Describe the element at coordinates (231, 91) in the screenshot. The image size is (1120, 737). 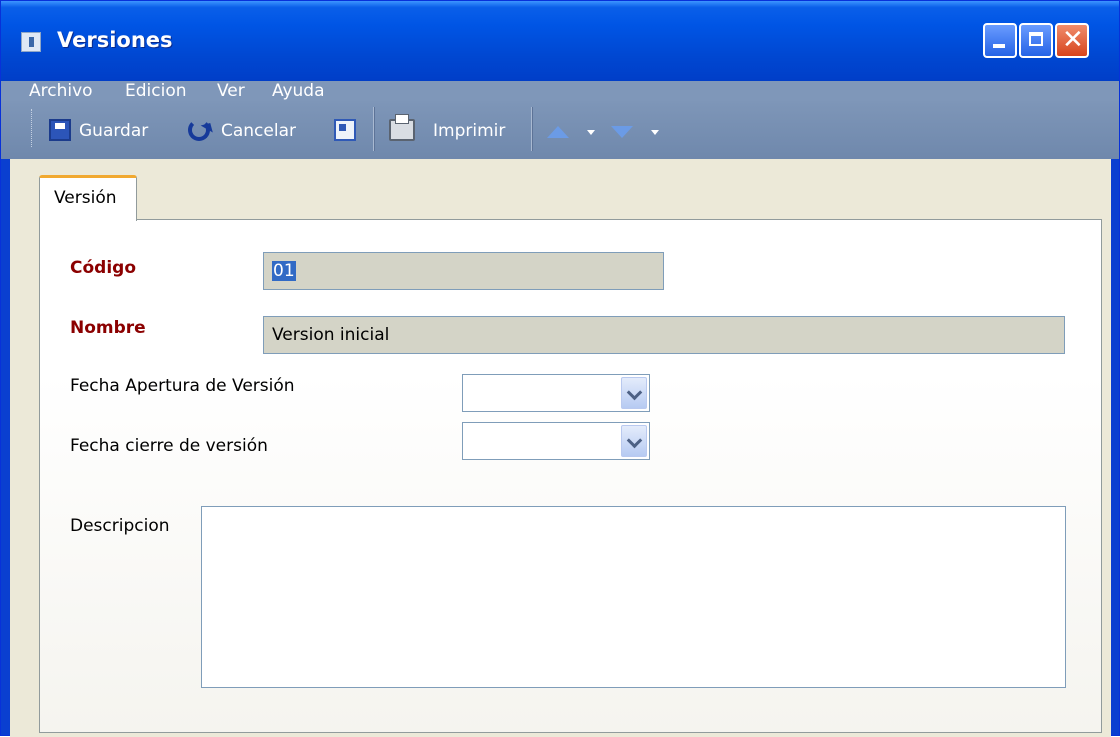
I see `menu-ver: Ver` at that location.